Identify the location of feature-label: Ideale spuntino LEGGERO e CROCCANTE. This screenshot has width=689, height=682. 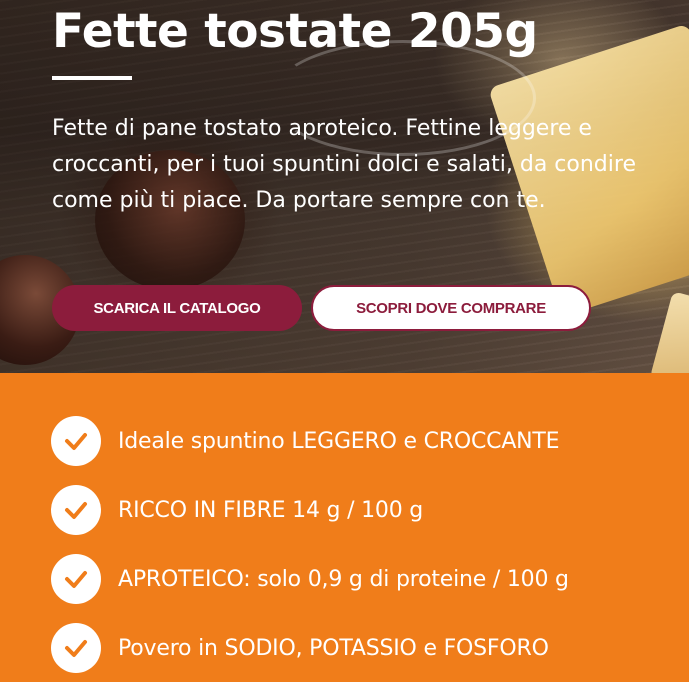
(339, 441).